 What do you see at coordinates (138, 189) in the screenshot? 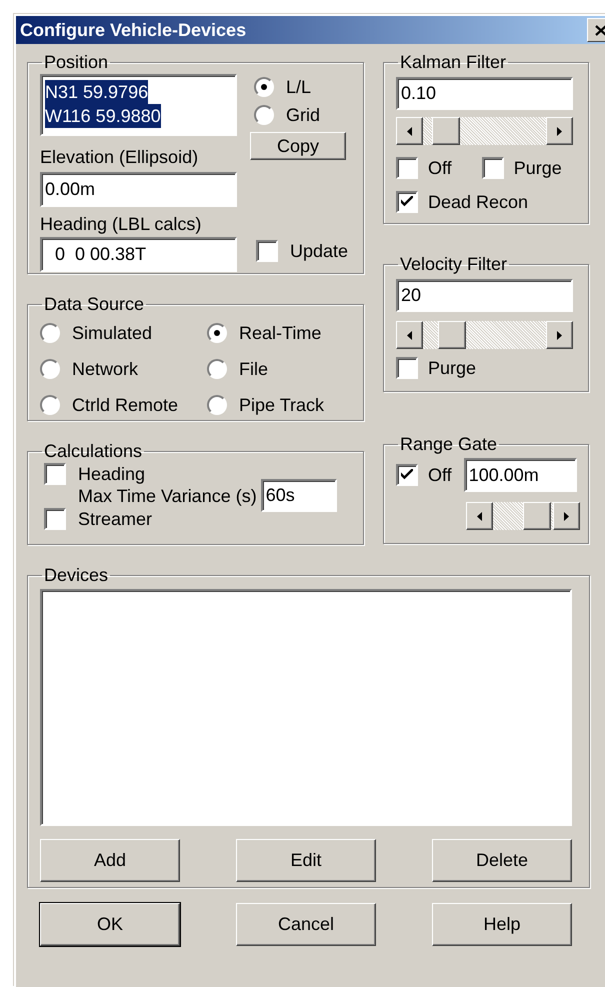
I see `elevation-field: 0.00m` at bounding box center [138, 189].